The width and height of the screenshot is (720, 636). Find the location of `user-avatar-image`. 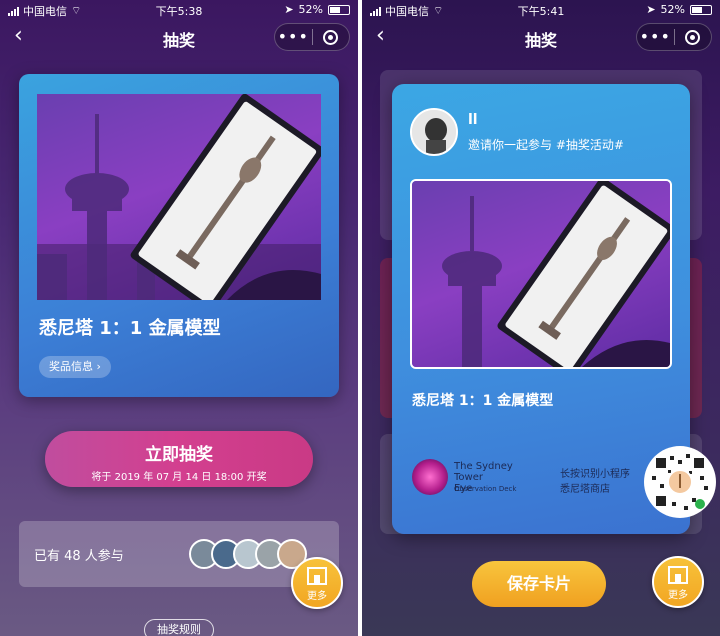

user-avatar-image is located at coordinates (434, 132).